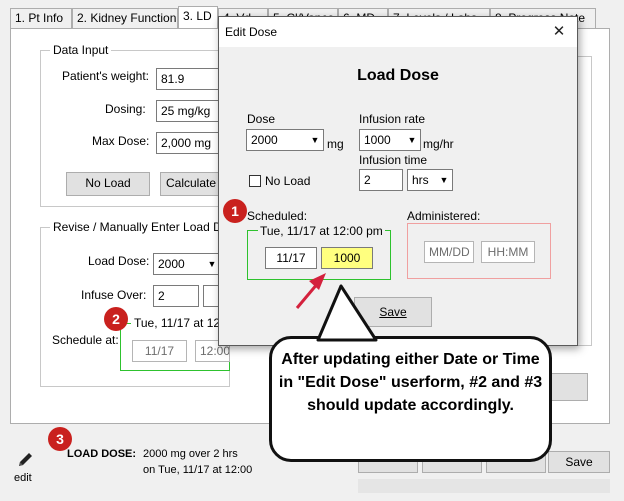 The image size is (624, 501). I want to click on step-badge-1: 1, so click(235, 211).